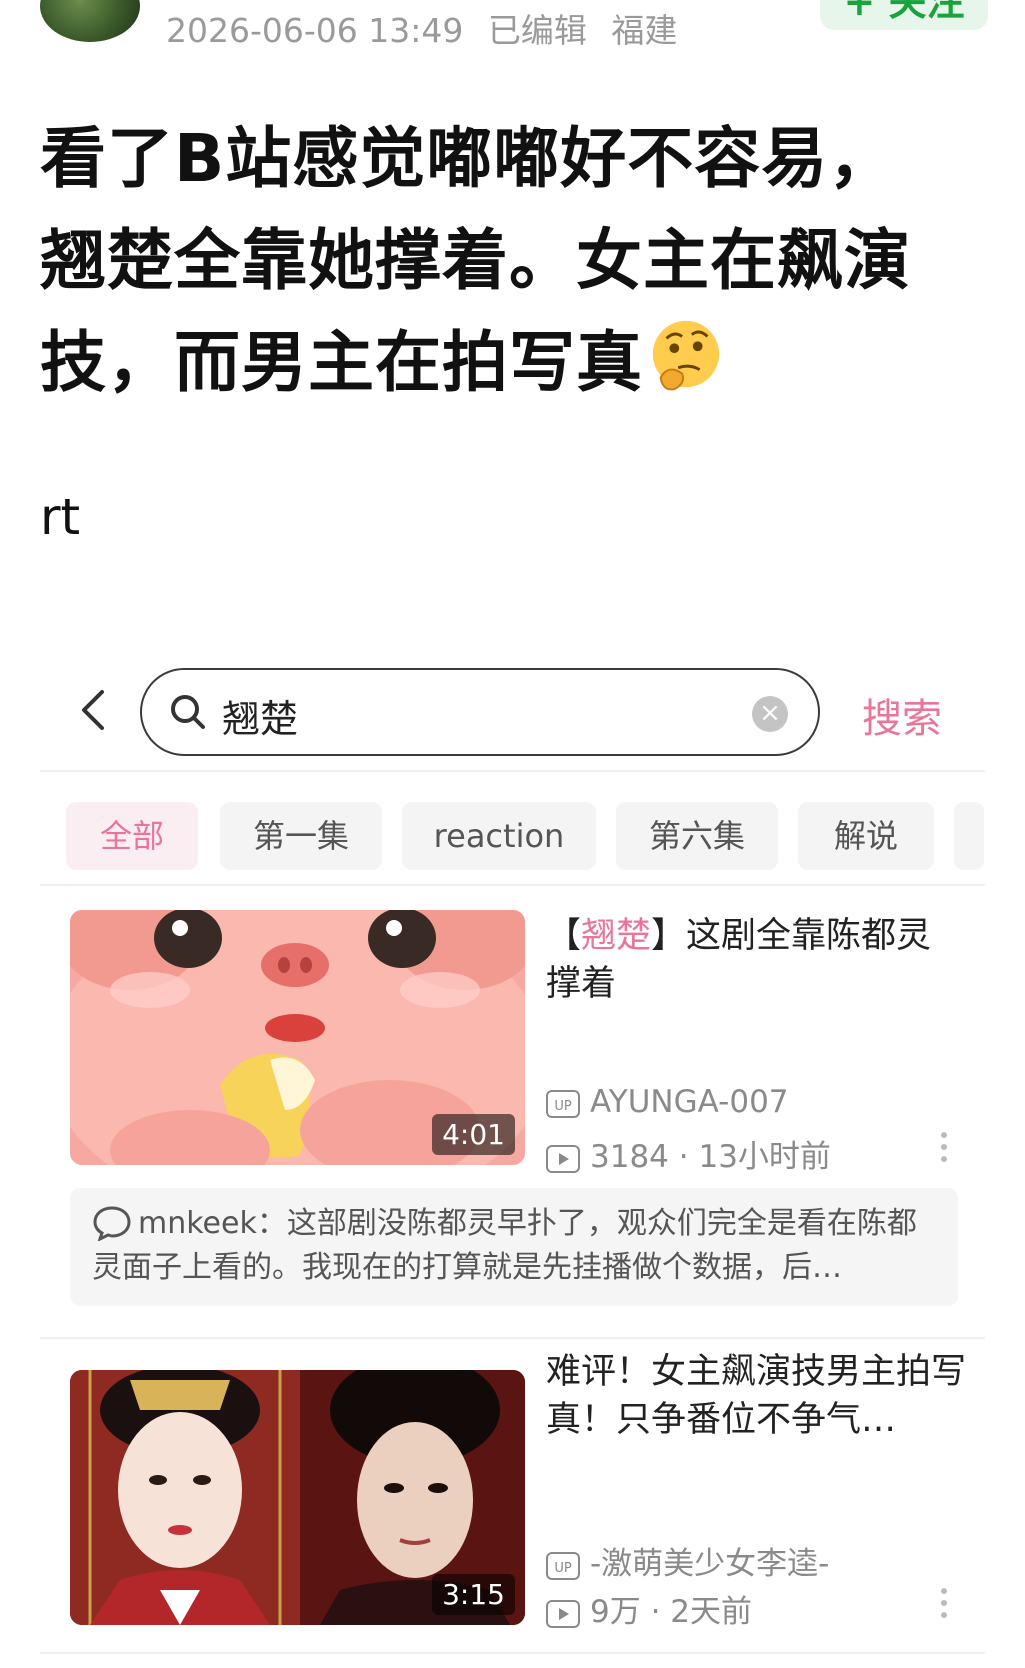 The image size is (1025, 1668). I want to click on post-meta: 2026-06-06 13:49 已编辑 福建, so click(428, 28).